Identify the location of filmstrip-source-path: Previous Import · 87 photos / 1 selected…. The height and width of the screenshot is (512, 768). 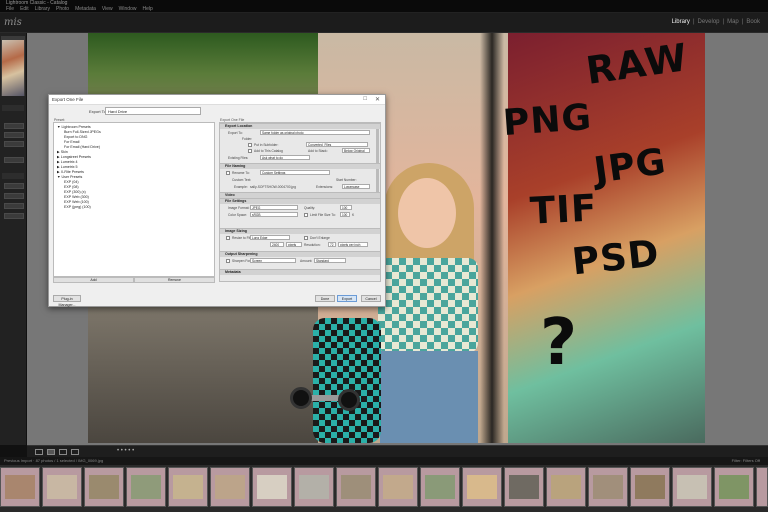
(53, 460).